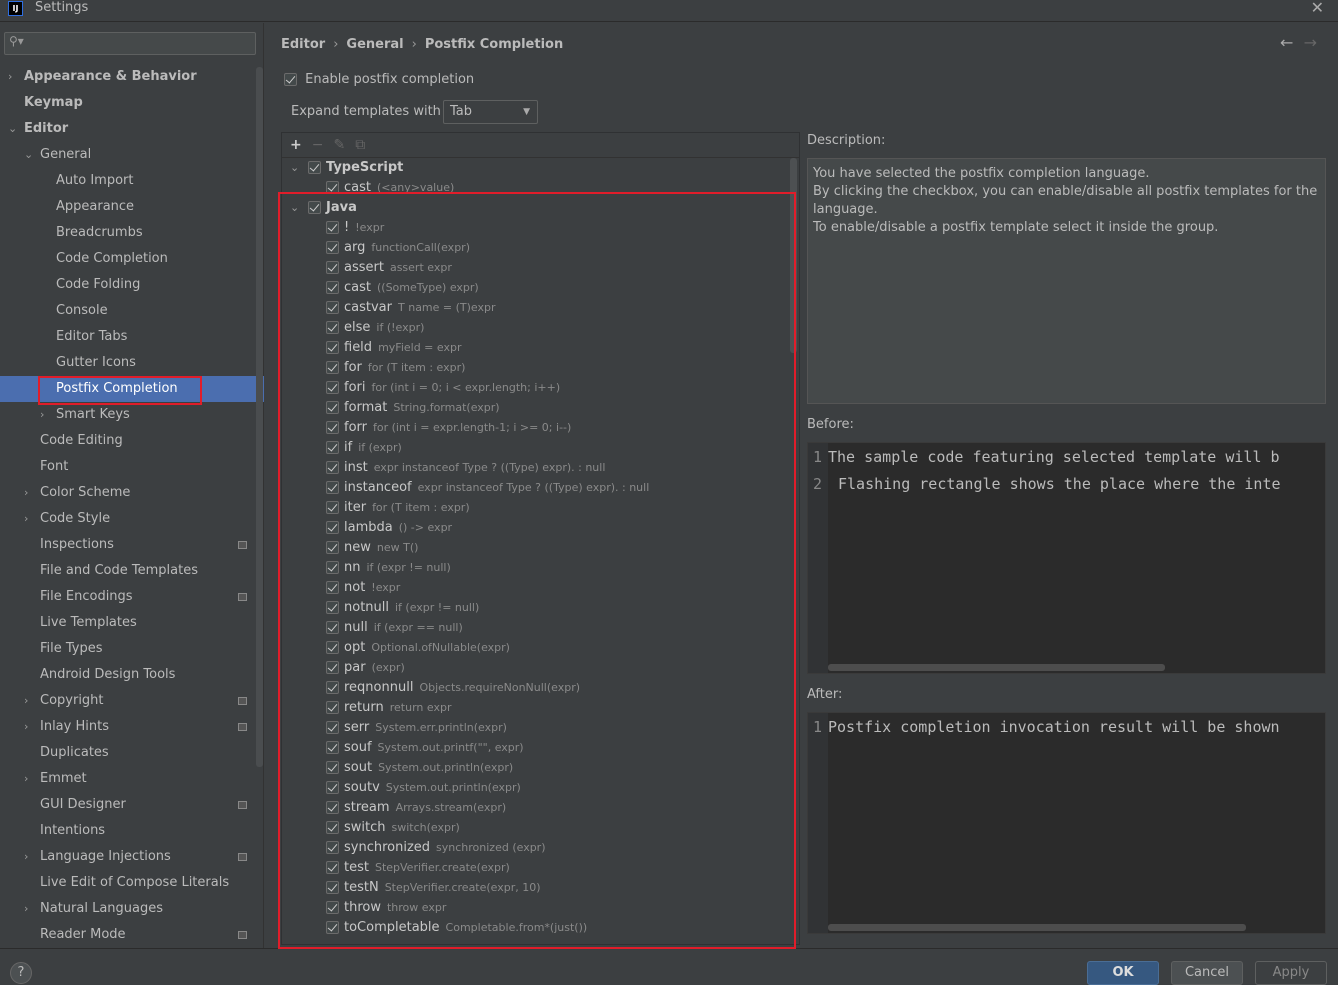 Image resolution: width=1338 pixels, height=985 pixels. Describe the element at coordinates (365, 167) in the screenshot. I see `group-name: TypeScript` at that location.